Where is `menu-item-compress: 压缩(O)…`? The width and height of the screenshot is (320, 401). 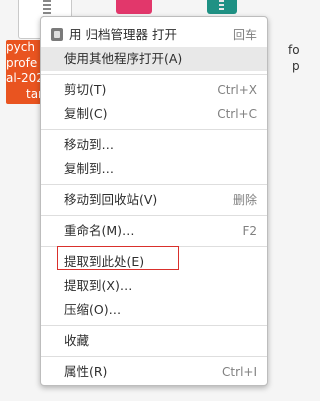
menu-item-compress: 压缩(O)… is located at coordinates (154, 310).